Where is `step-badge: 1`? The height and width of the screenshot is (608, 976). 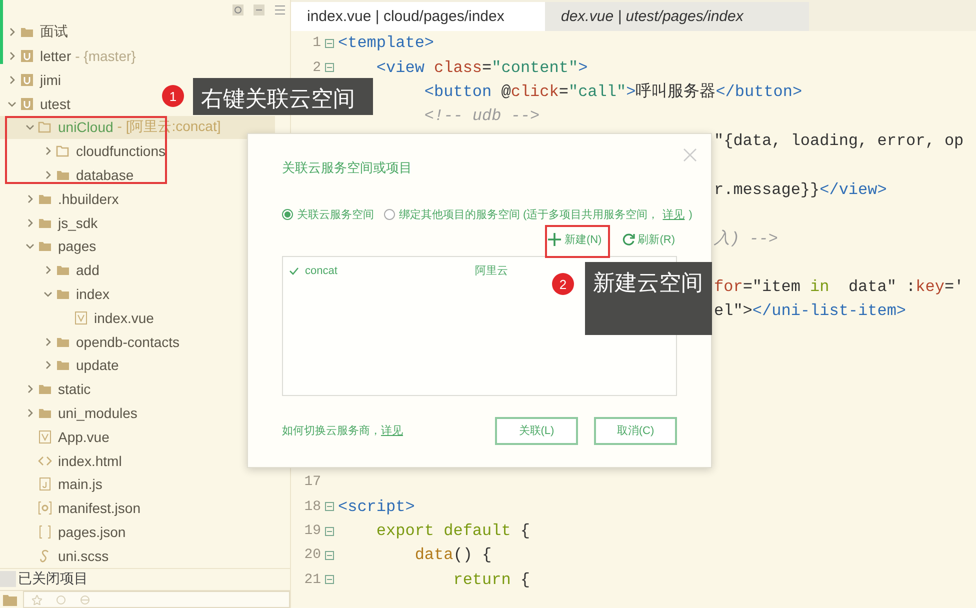
step-badge: 1 is located at coordinates (173, 96).